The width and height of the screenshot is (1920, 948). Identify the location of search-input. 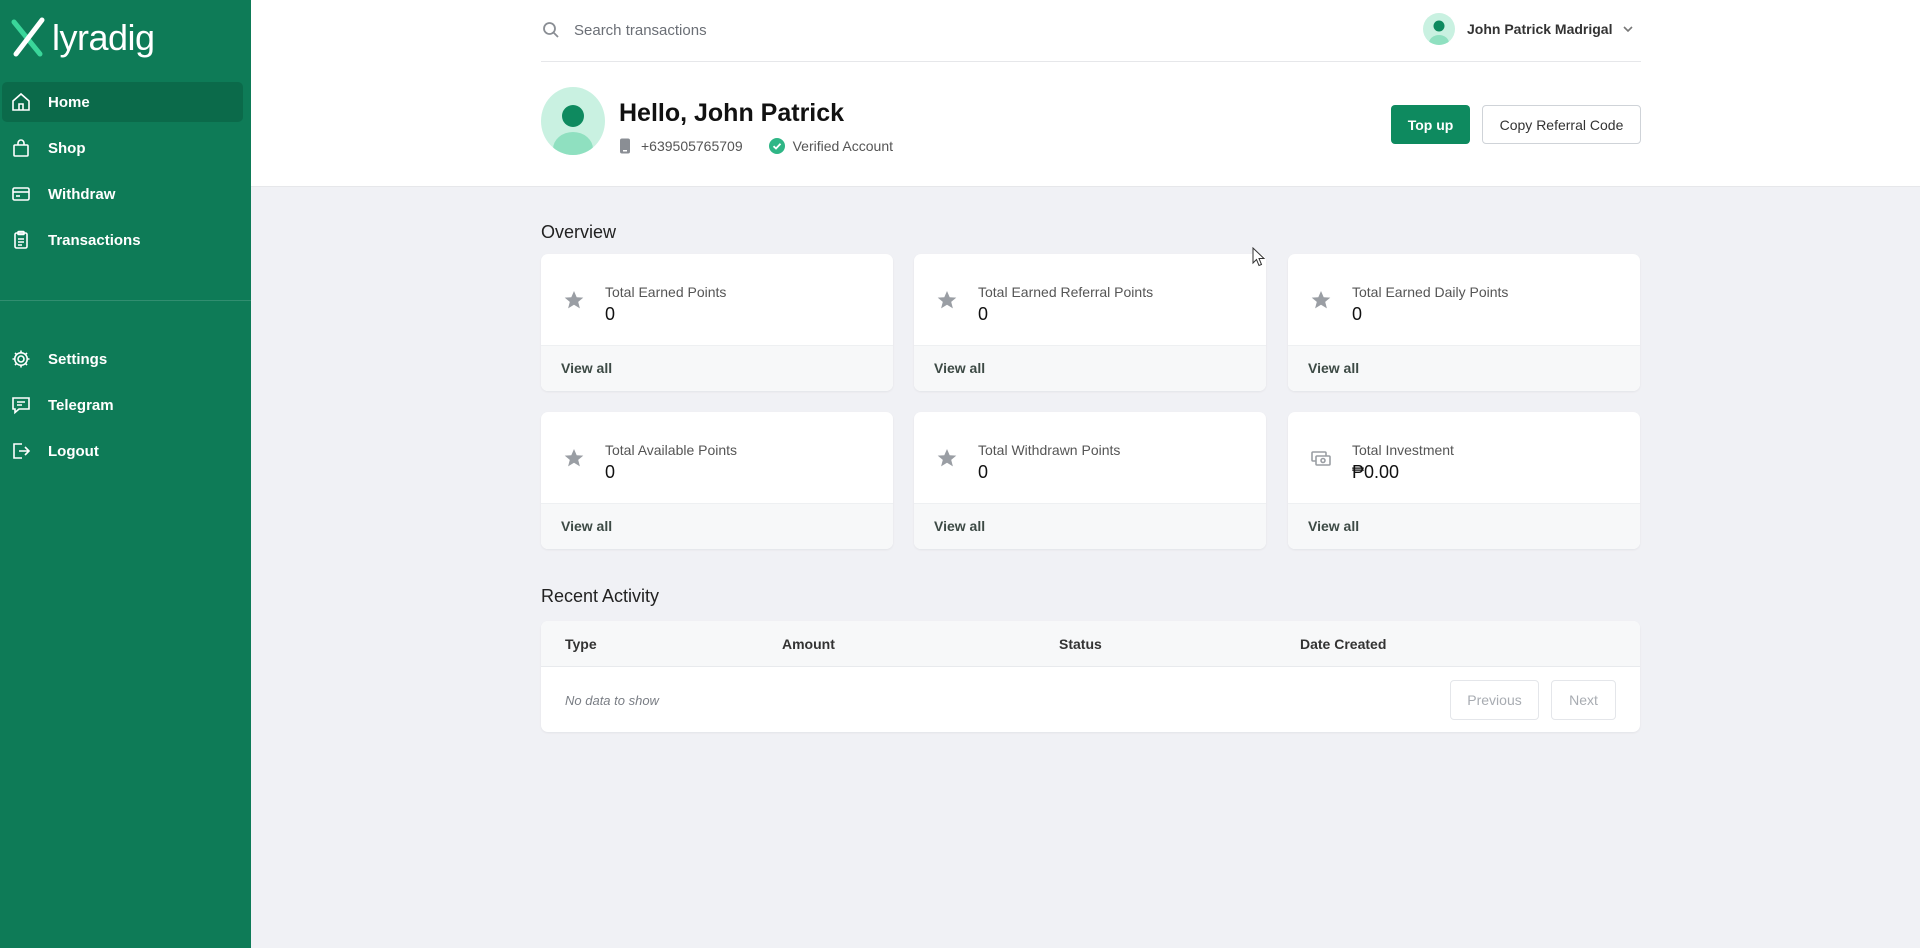
(754, 30).